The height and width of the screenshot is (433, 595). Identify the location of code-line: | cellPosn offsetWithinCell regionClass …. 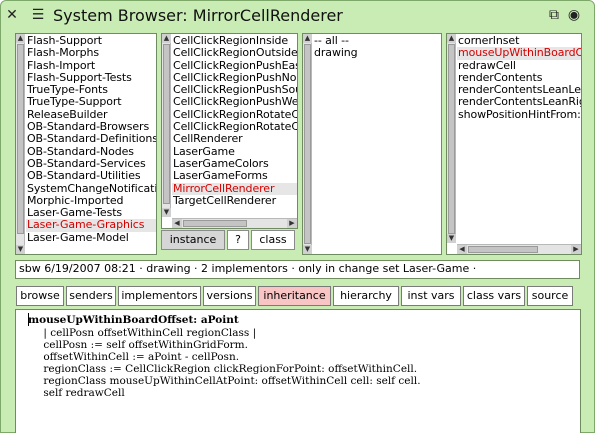
(143, 333).